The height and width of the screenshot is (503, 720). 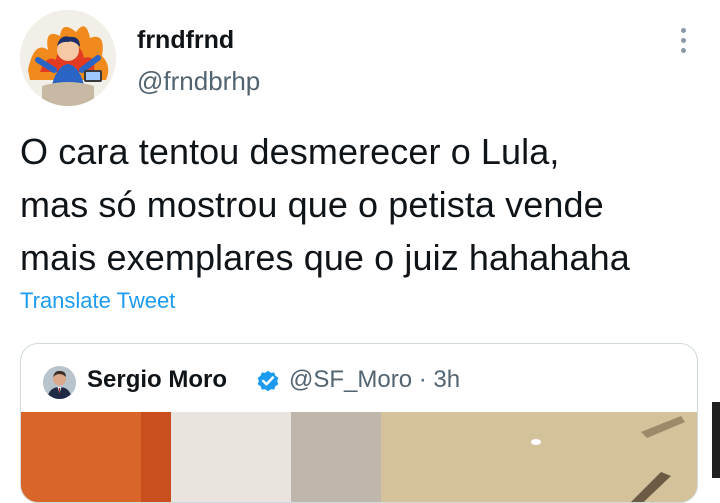 I want to click on profile-photo-icon, so click(x=59, y=382).